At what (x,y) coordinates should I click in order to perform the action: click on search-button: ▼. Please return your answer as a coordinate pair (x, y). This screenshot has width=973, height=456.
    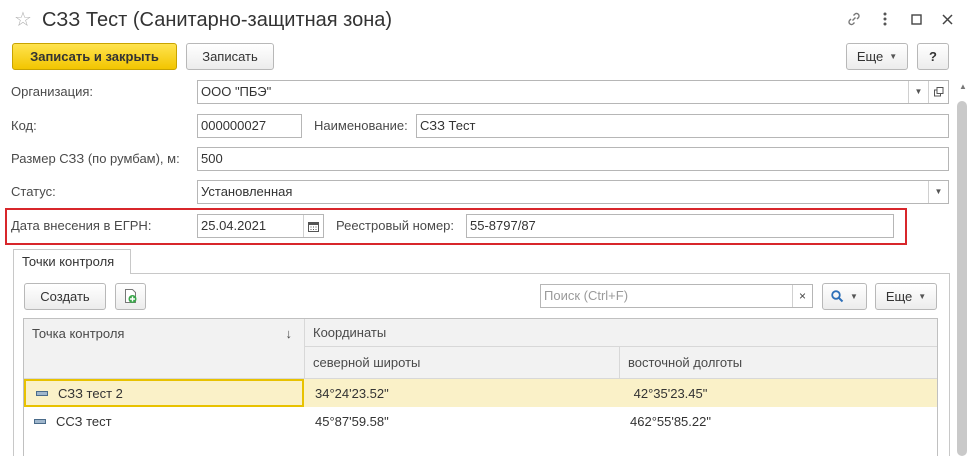
    Looking at the image, I should click on (844, 296).